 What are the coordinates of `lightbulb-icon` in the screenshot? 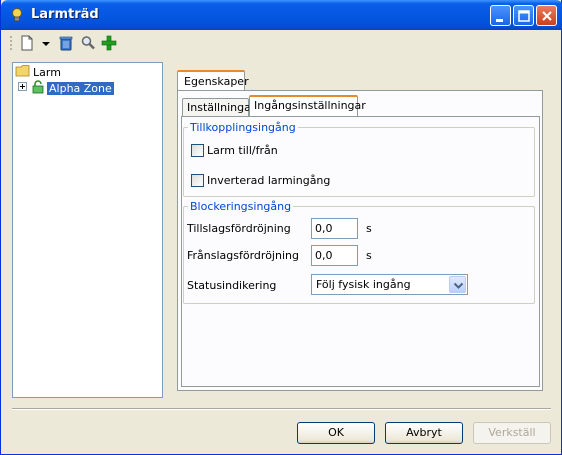 It's located at (17, 15).